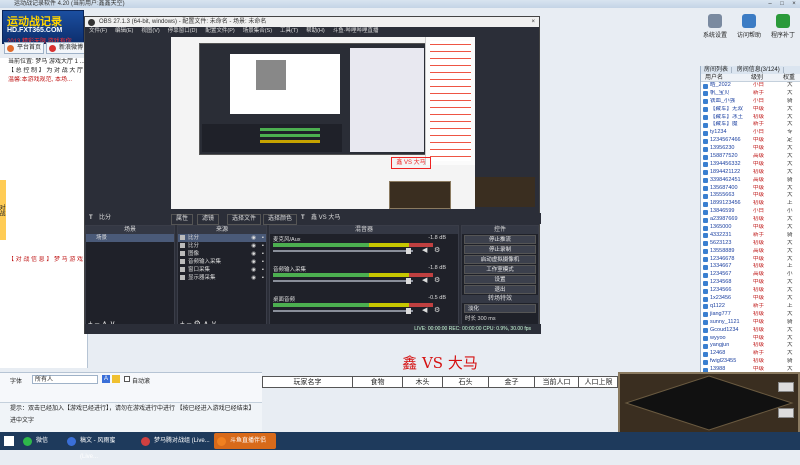 The image size is (800, 465). What do you see at coordinates (750, 260) in the screenshot?
I see `user-row: 12346678 中级 大` at bounding box center [750, 260].